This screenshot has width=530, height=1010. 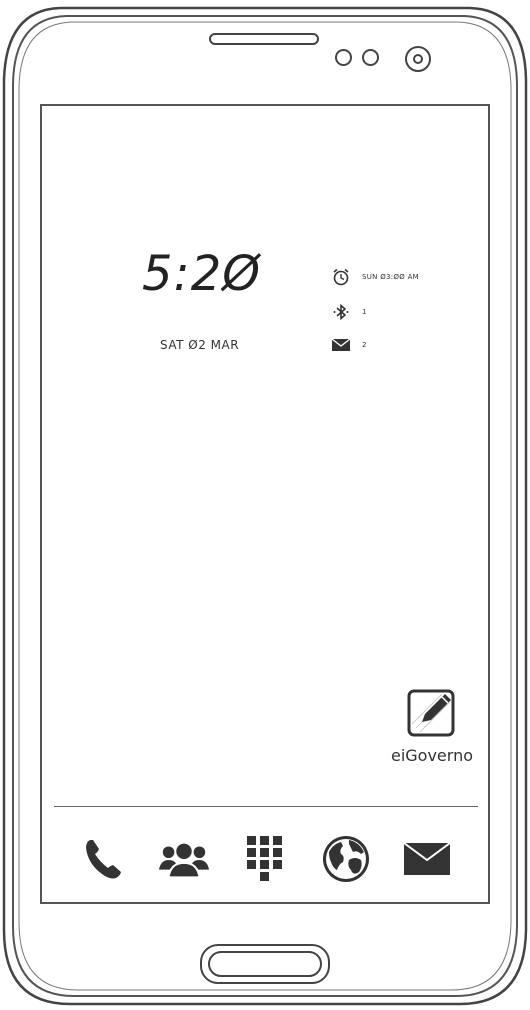 I want to click on contacts-icon, so click(x=184, y=859).